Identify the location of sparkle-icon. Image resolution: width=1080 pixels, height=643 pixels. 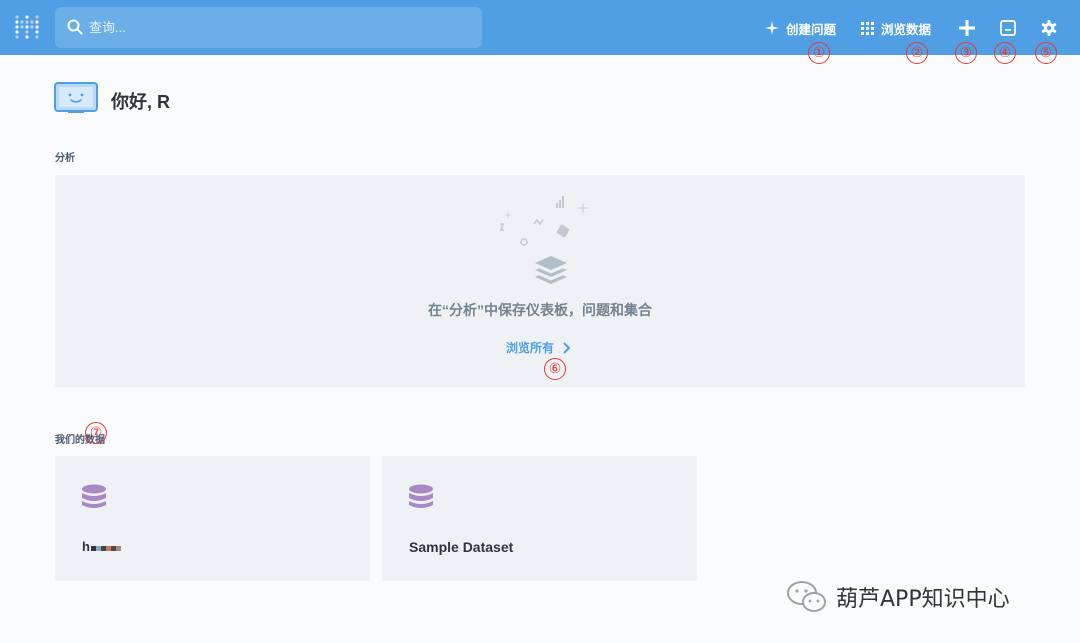
(772, 28).